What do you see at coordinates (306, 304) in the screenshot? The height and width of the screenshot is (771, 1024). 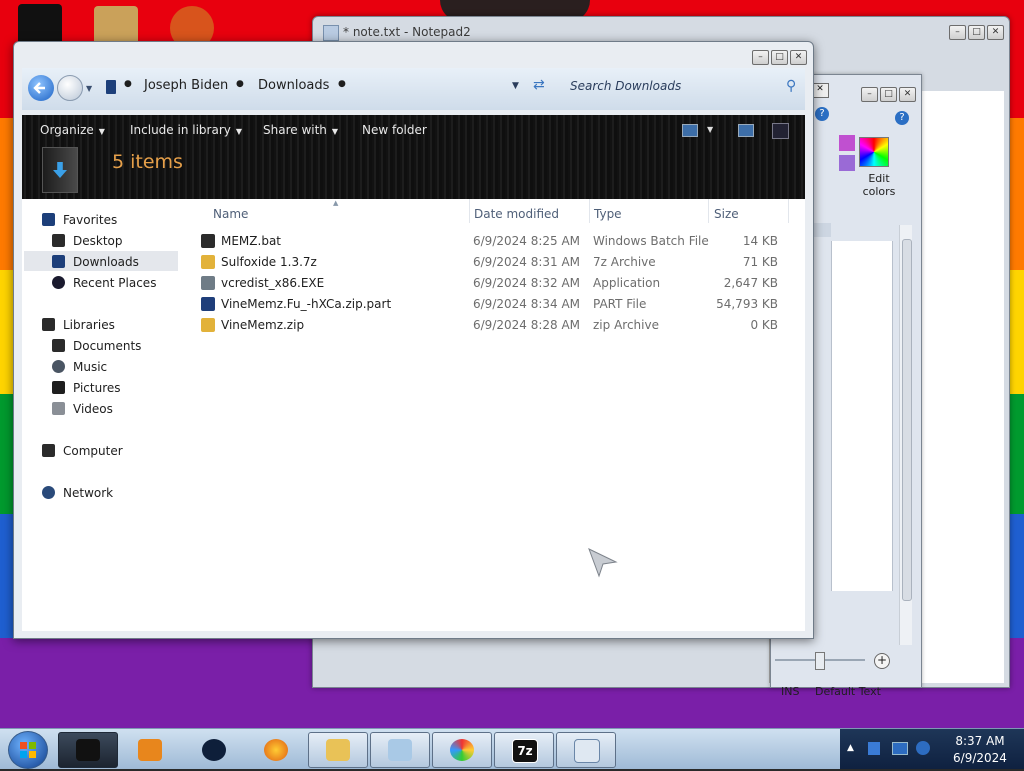 I see `file-name: VineMemz.Fu_-hXCa.zip.part` at bounding box center [306, 304].